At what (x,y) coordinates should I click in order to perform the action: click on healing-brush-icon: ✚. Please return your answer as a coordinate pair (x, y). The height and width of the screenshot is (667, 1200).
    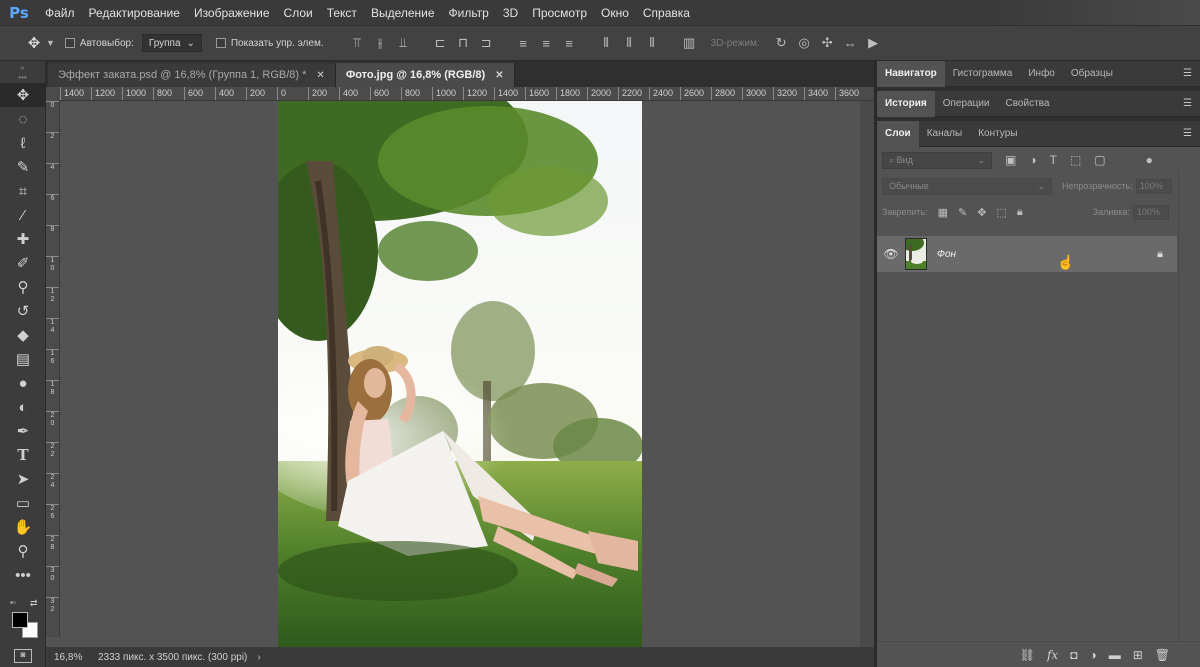
    Looking at the image, I should click on (23, 239).